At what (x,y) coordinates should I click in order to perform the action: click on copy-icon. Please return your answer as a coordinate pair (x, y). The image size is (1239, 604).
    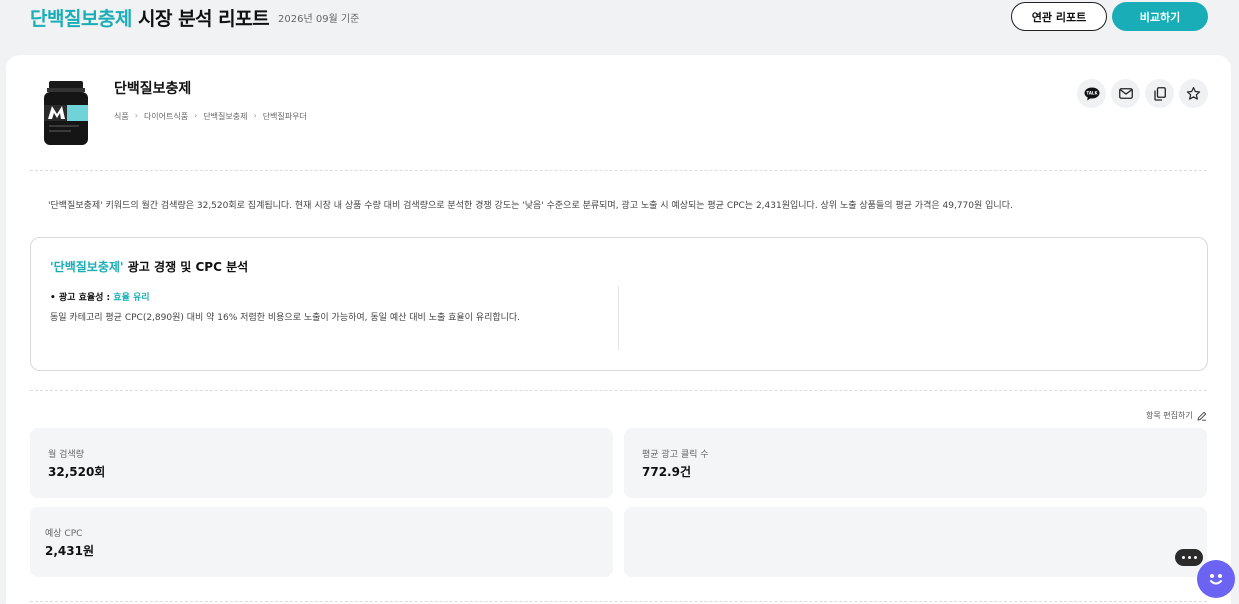
    Looking at the image, I should click on (1159, 93).